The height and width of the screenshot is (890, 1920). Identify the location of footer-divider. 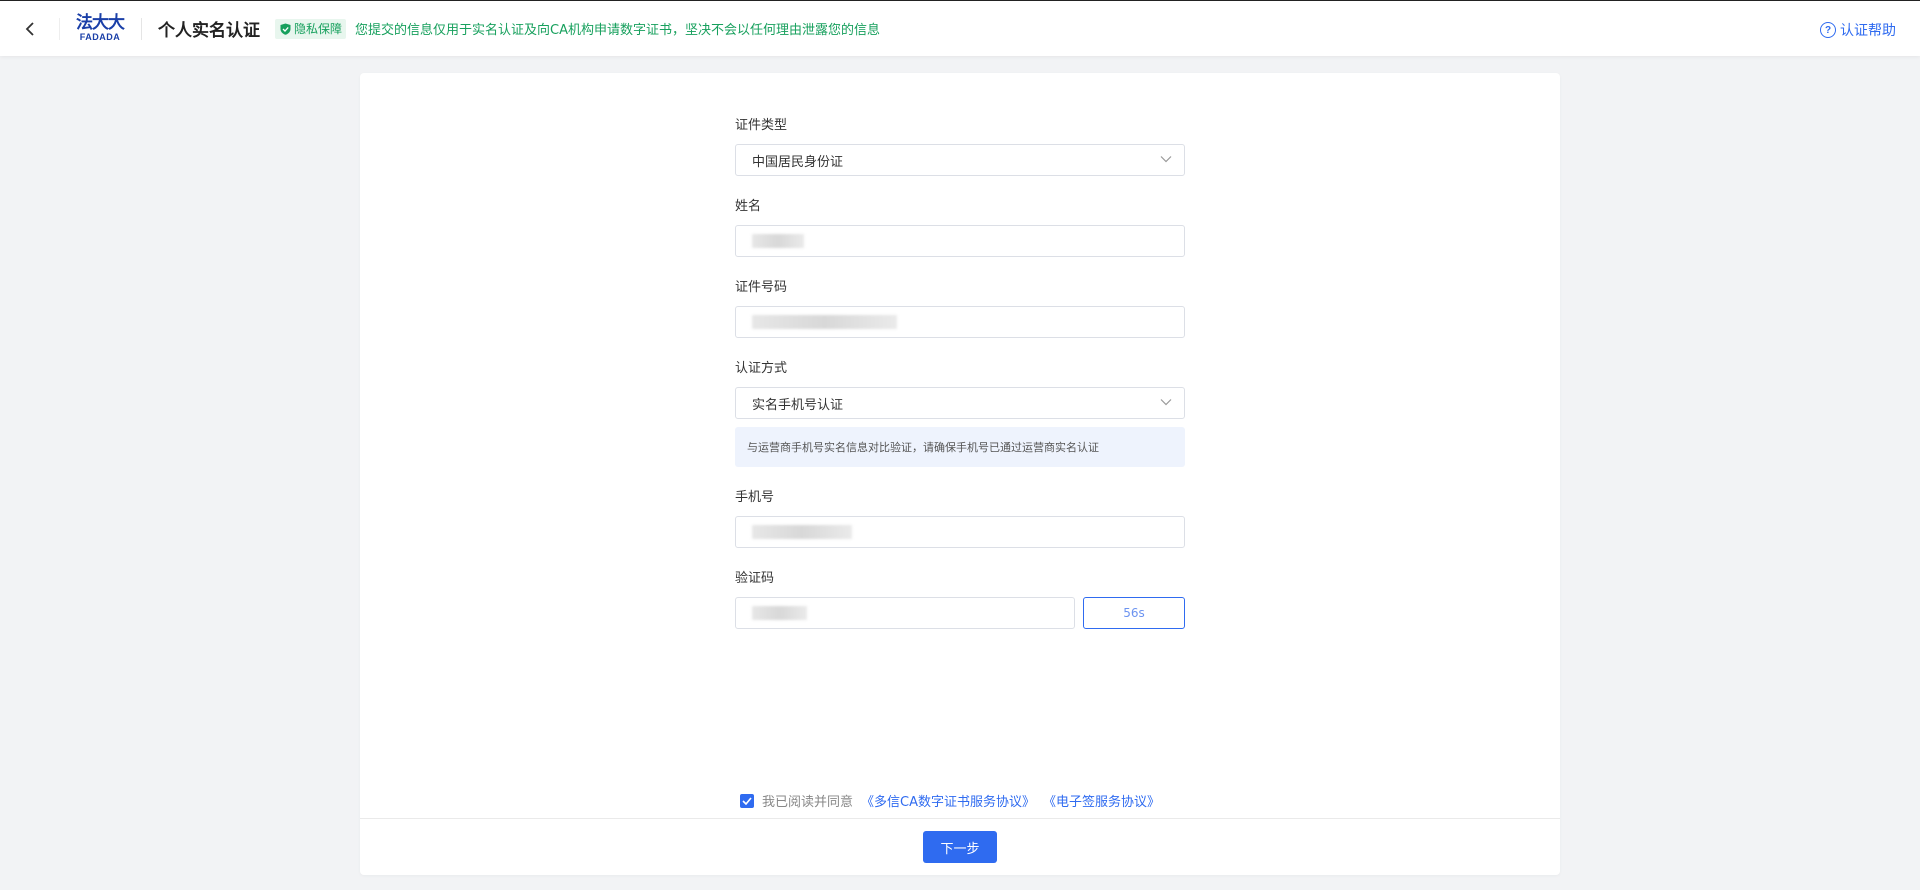
(960, 818).